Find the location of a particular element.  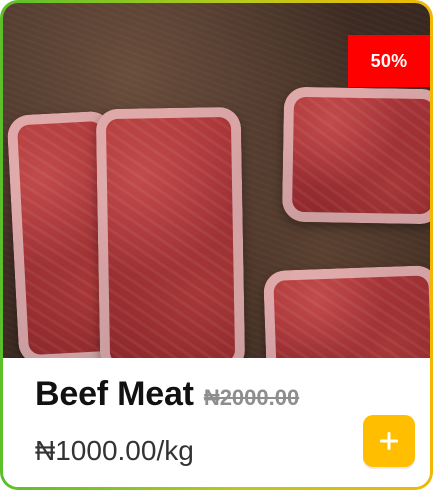

product-title-row: Beef Meat ₦2000.00 is located at coordinates (167, 394).